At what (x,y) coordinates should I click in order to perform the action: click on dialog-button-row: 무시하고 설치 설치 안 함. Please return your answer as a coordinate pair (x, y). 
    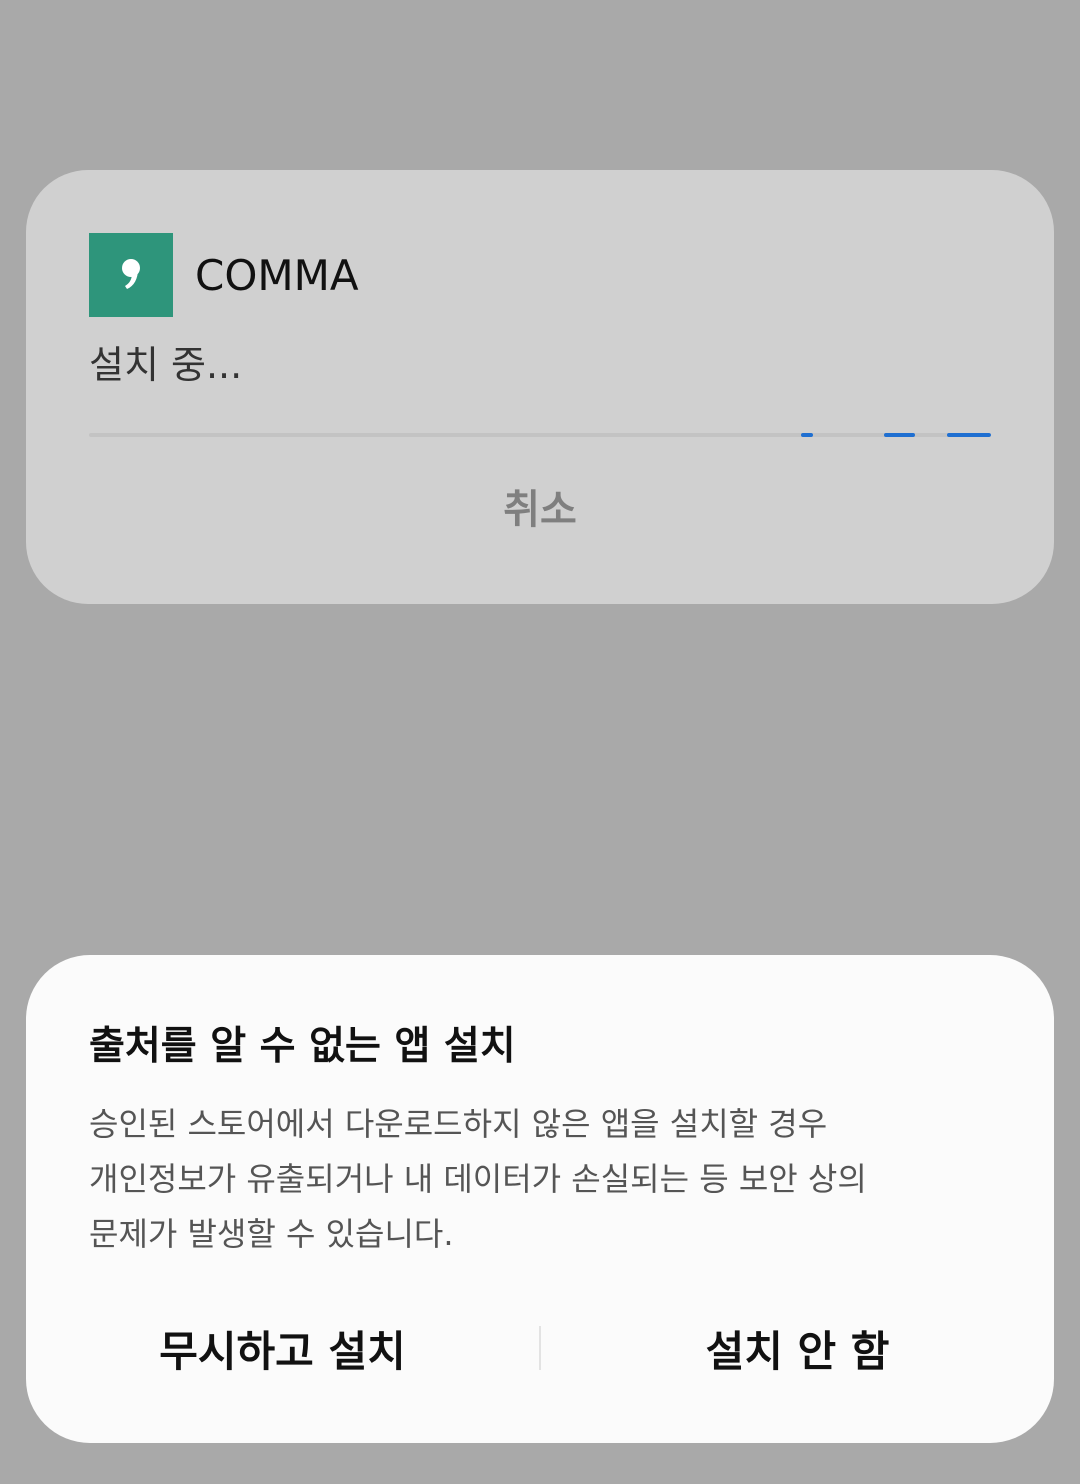
    Looking at the image, I should click on (540, 1348).